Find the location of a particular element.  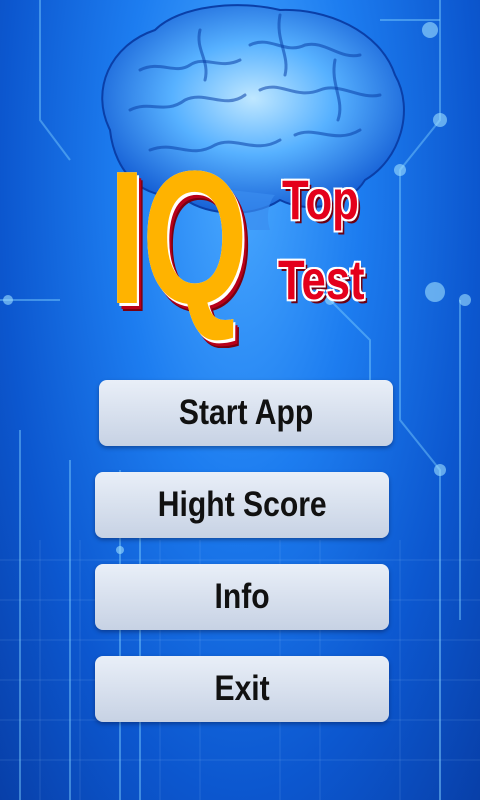

info-label: Info is located at coordinates (242, 596).